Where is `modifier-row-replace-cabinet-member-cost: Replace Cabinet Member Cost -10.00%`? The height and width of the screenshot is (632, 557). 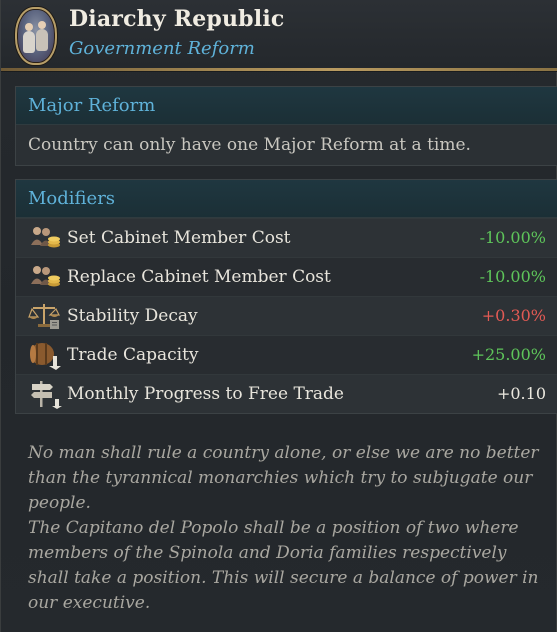 modifier-row-replace-cabinet-member-cost: Replace Cabinet Member Cost -10.00% is located at coordinates (286, 276).